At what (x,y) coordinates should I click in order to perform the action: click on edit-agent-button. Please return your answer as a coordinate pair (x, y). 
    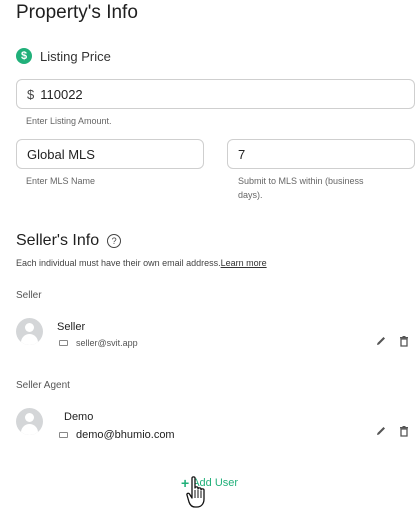
    Looking at the image, I should click on (381, 431).